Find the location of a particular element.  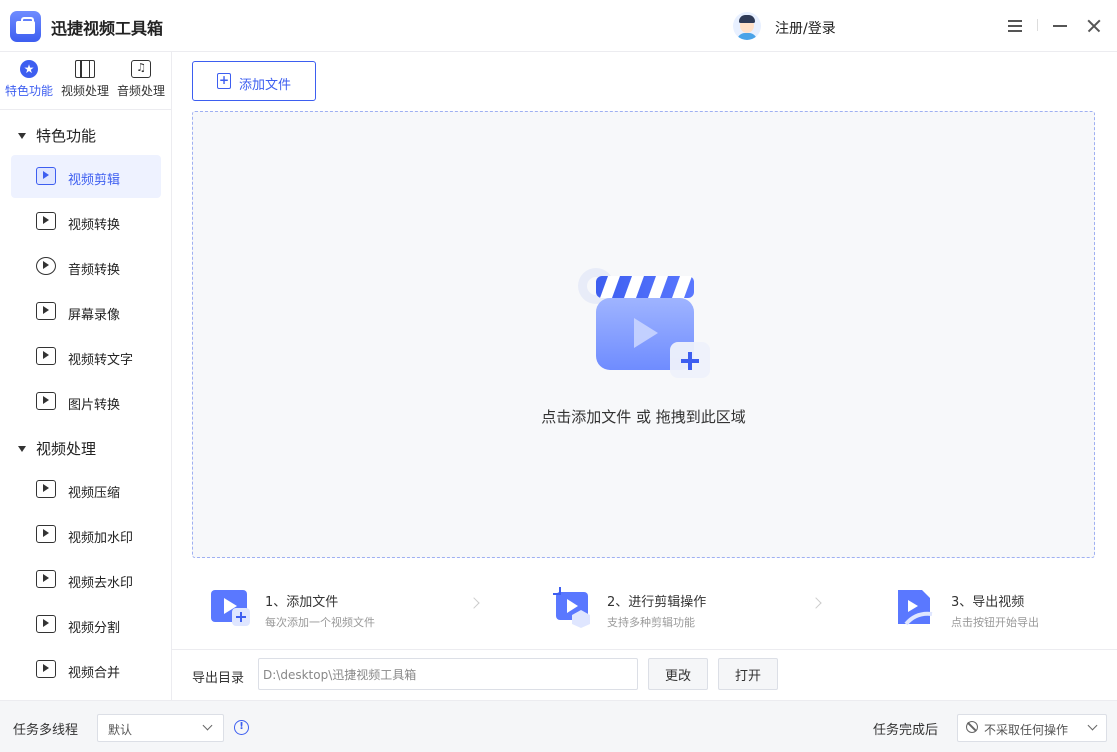

section-header-video-processing: 视频处理 is located at coordinates (57, 448).